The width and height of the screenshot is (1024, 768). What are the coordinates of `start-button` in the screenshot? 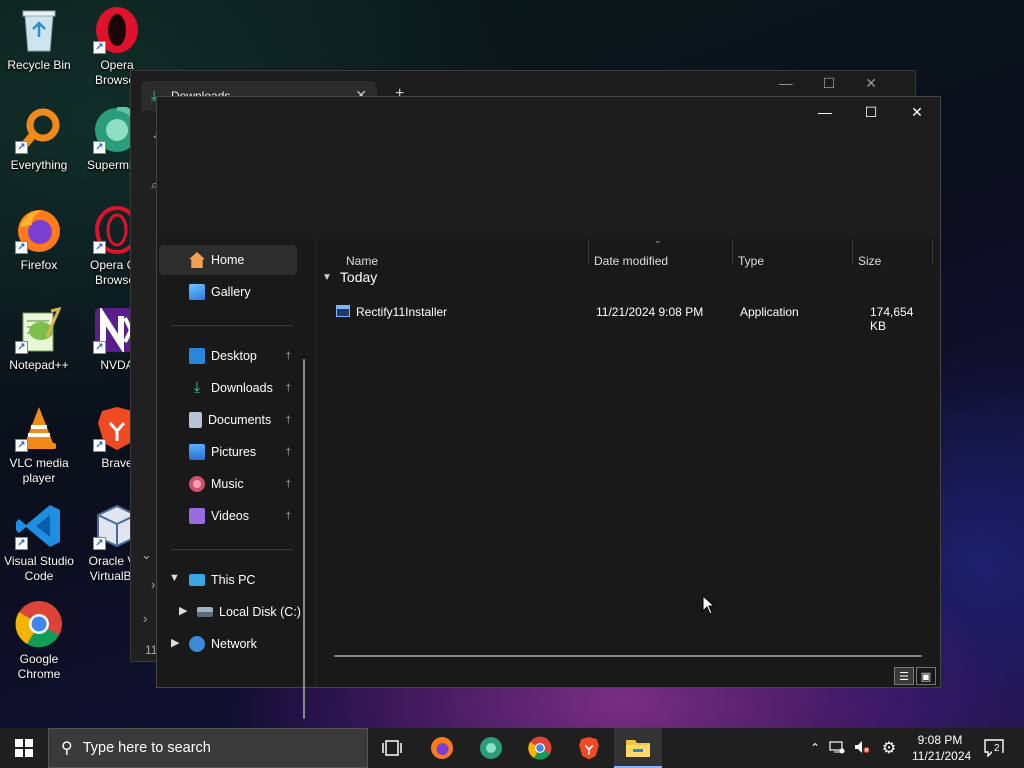 It's located at (24, 748).